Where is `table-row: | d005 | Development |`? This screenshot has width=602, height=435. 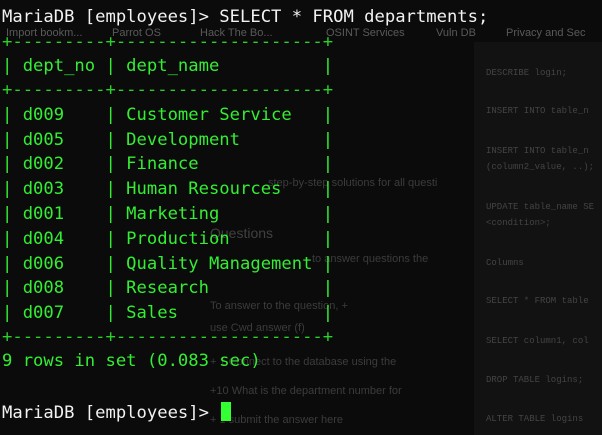
table-row: | d005 | Development | is located at coordinates (168, 140).